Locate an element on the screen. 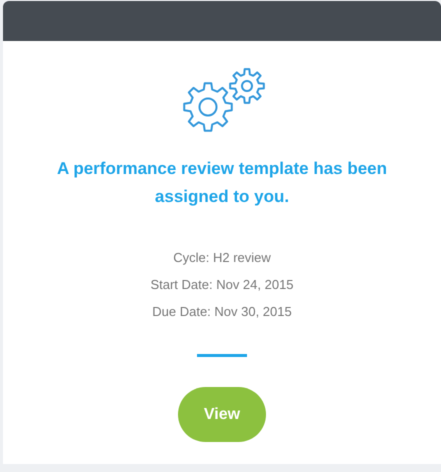 The width and height of the screenshot is (441, 472). view-button: View is located at coordinates (222, 414).